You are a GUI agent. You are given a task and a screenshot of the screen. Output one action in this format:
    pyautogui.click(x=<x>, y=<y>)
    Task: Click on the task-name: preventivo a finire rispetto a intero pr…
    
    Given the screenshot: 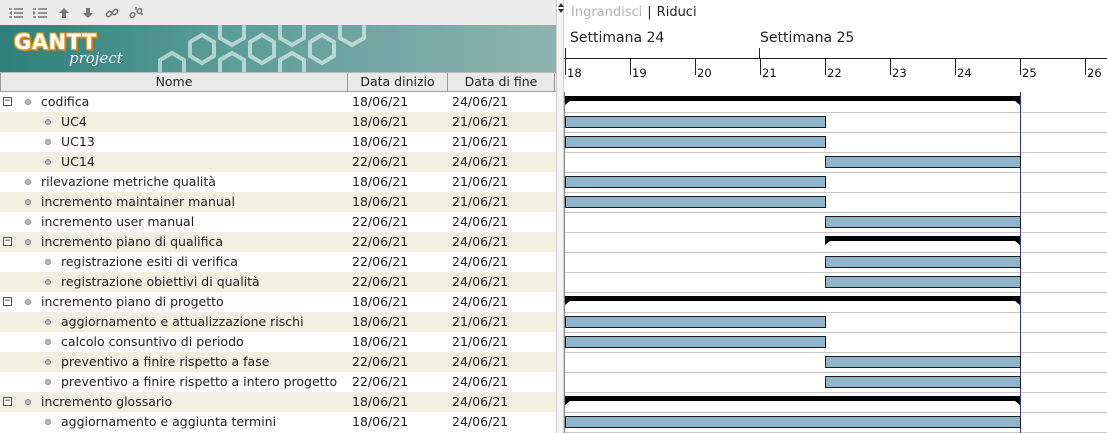 What is the action you would take?
    pyautogui.click(x=199, y=382)
    